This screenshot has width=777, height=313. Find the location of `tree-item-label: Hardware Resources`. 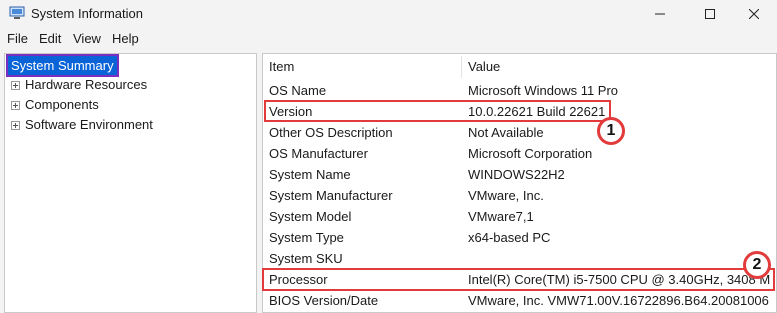

tree-item-label: Hardware Resources is located at coordinates (86, 84).